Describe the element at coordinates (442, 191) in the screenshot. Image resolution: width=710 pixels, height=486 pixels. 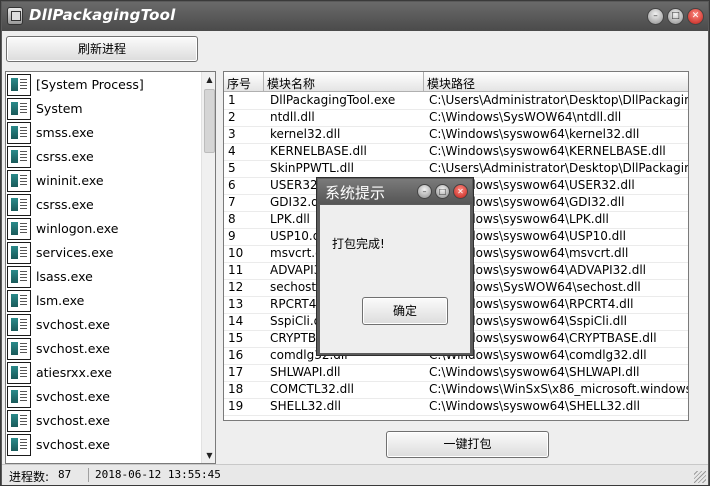
I see `dialog-maximize-icon: □` at that location.